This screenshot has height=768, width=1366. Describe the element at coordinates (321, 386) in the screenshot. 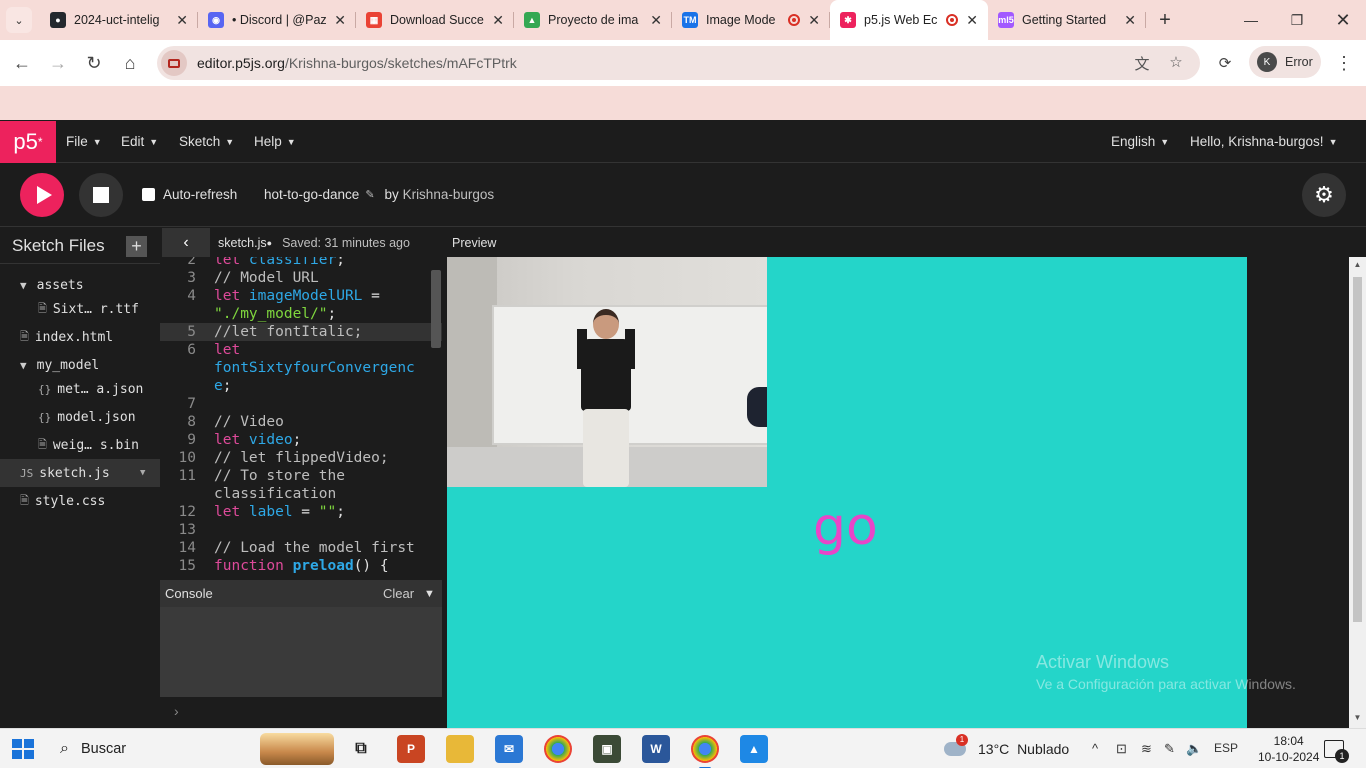

I see `code-line: e;` at that location.